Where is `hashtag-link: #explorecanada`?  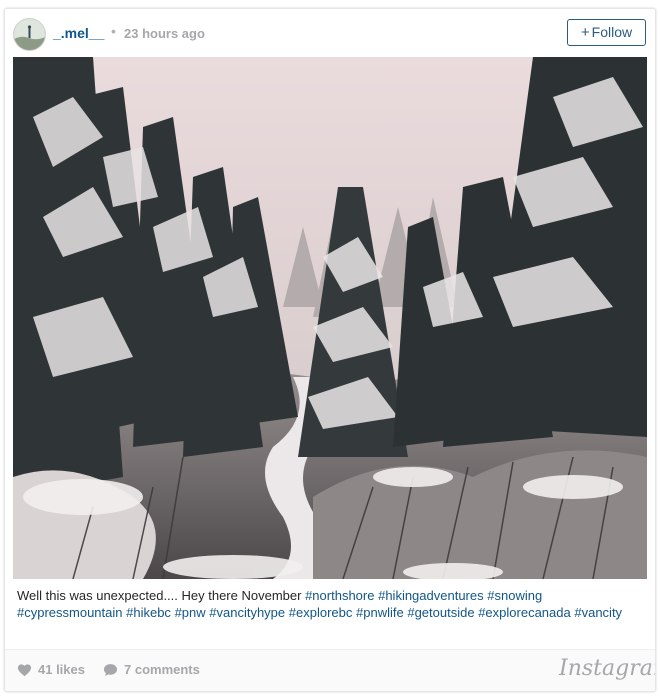
hashtag-link: #explorecanada is located at coordinates (524, 612).